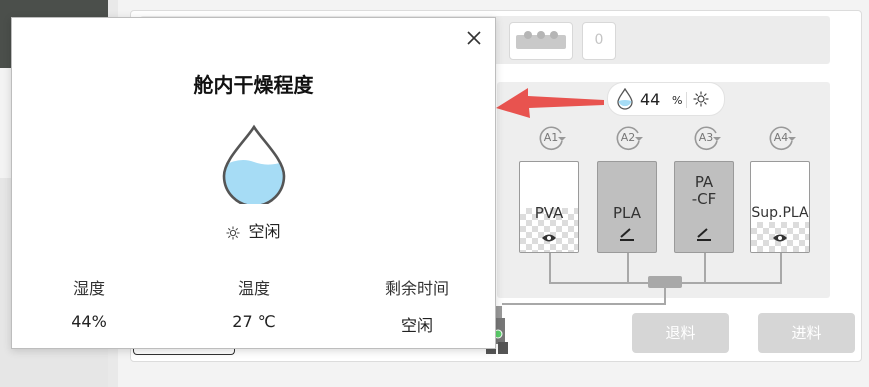 Image resolution: width=869 pixels, height=387 pixels. Describe the element at coordinates (666, 99) in the screenshot. I see `humidity-indicator: 44 %` at that location.